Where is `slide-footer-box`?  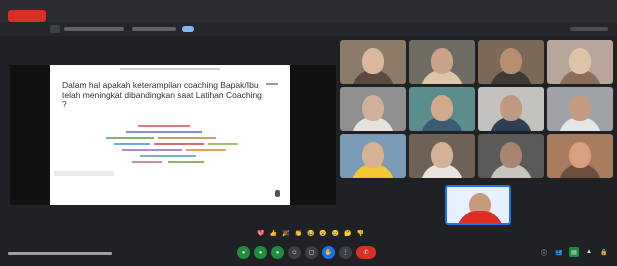 slide-footer-box is located at coordinates (84, 173).